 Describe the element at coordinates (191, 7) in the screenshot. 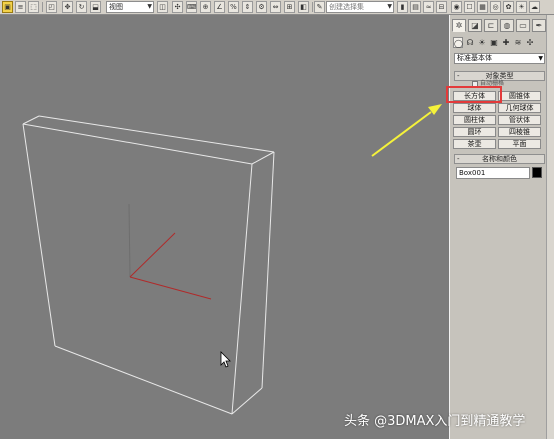

I see `keyboard-shortcut-icon: ⌨` at that location.